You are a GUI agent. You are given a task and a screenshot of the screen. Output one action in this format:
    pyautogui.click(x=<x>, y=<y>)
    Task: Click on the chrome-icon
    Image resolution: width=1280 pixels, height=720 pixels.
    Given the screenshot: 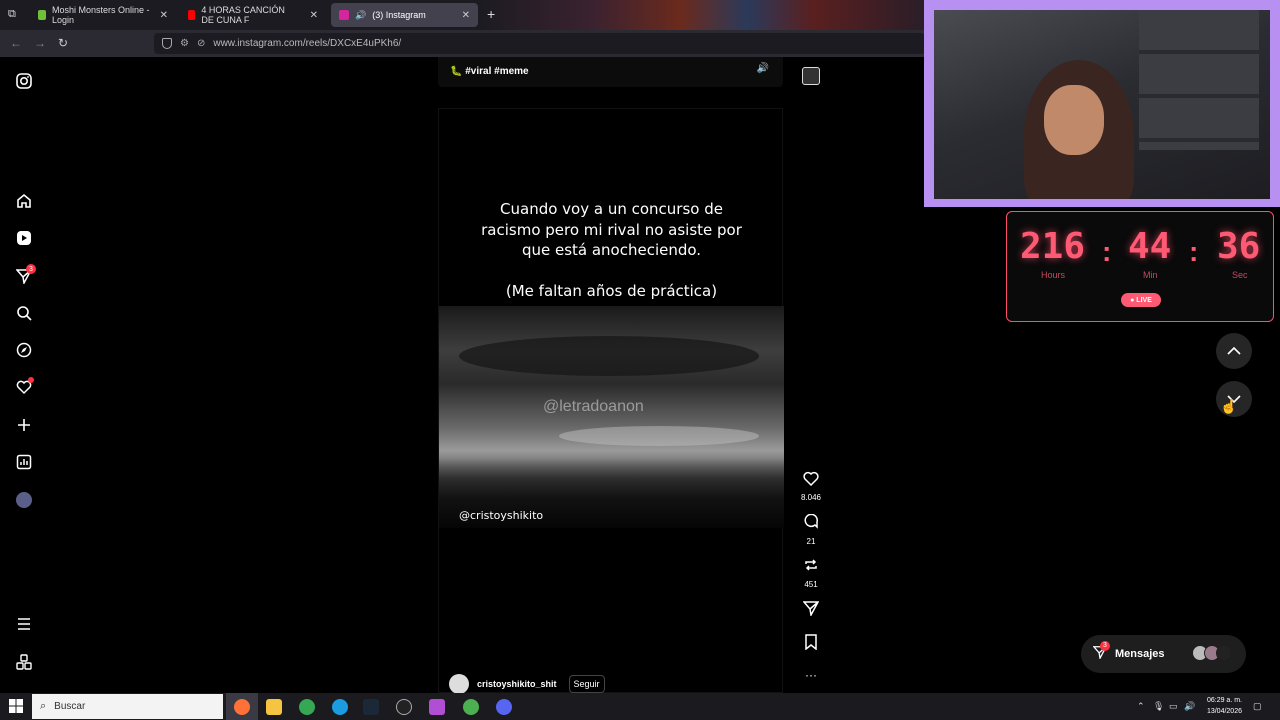 What is the action you would take?
    pyautogui.click(x=307, y=707)
    